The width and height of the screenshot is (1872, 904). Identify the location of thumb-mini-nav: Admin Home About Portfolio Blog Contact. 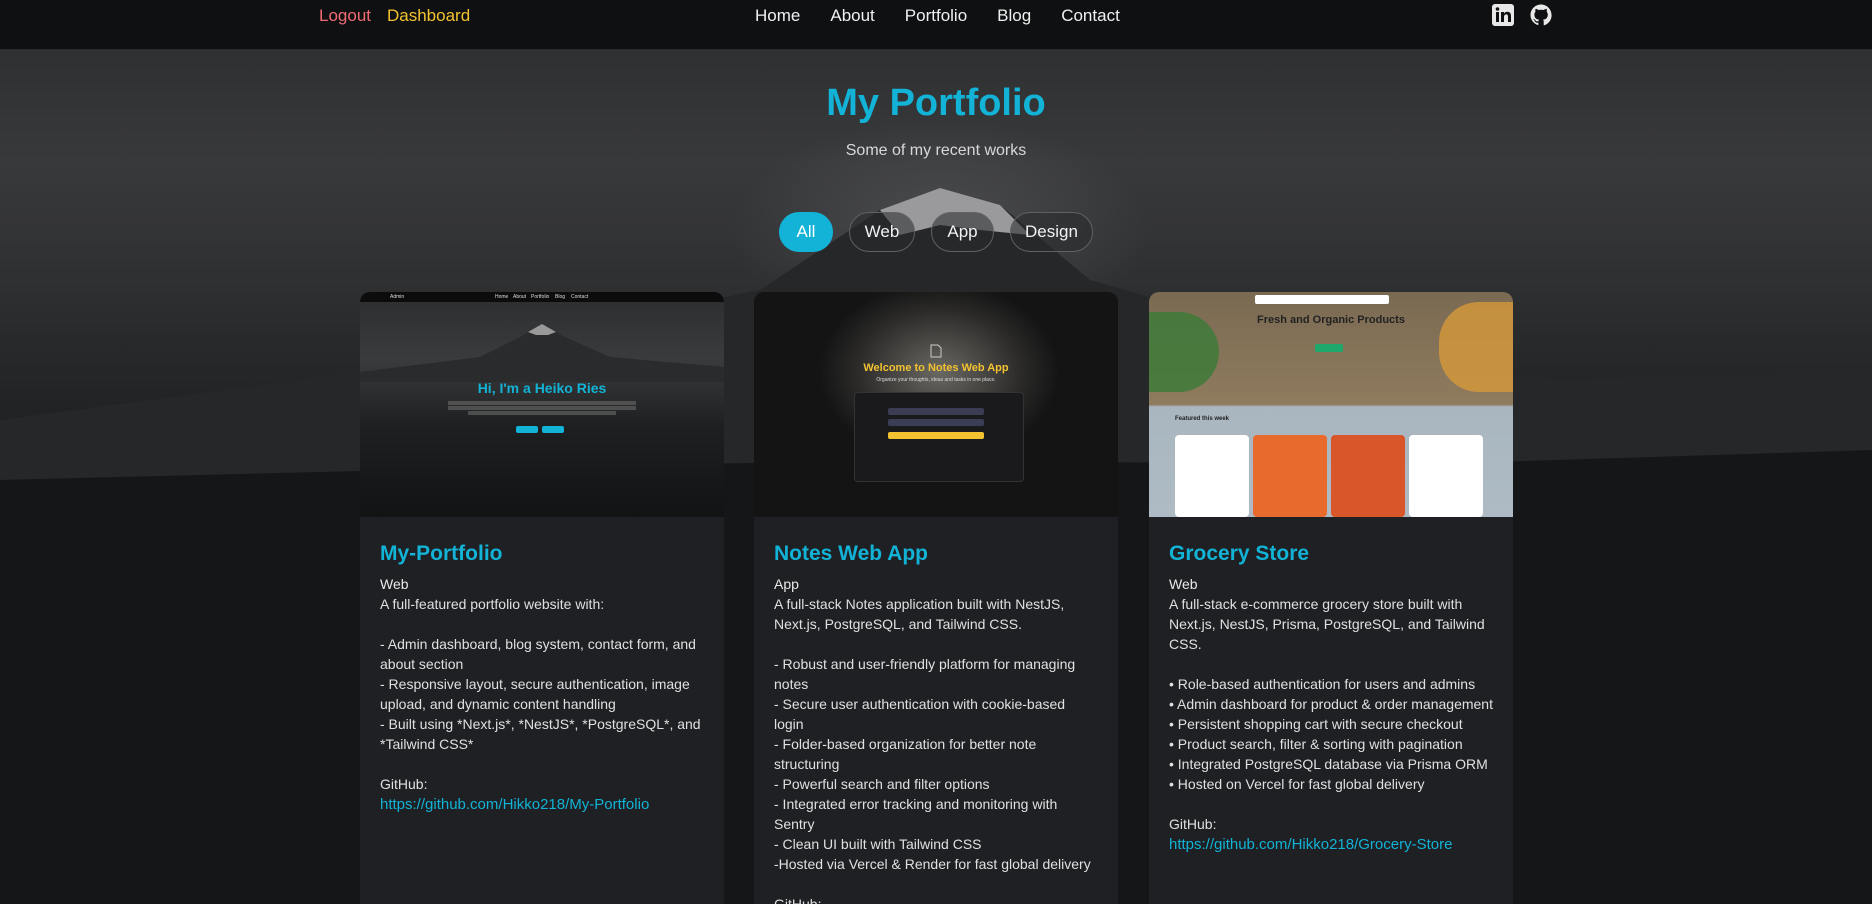
(542, 297).